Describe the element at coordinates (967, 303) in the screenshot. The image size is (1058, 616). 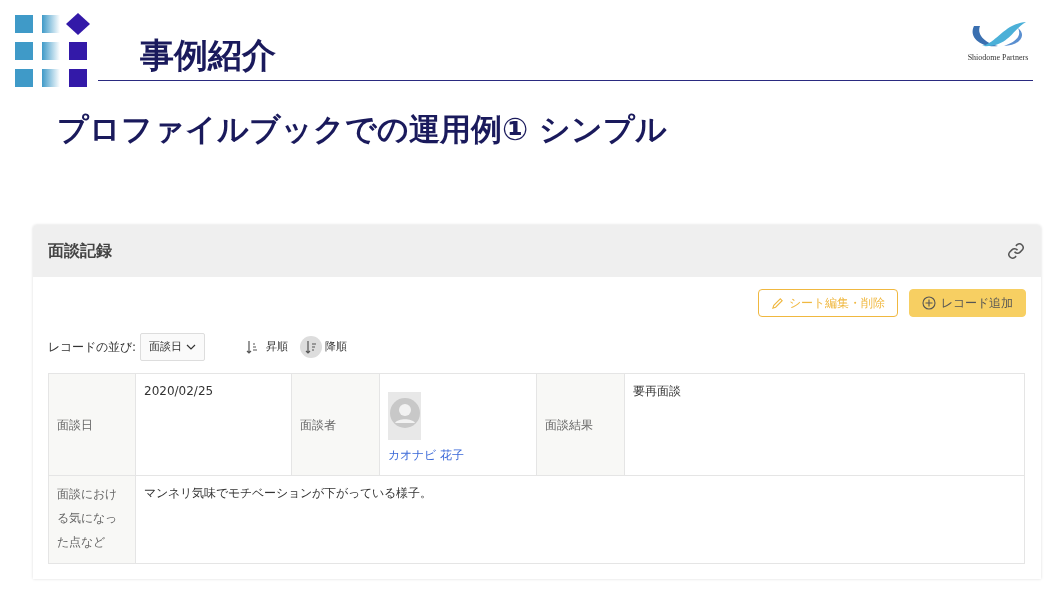
I see `add-record-button: レコード追加` at that location.